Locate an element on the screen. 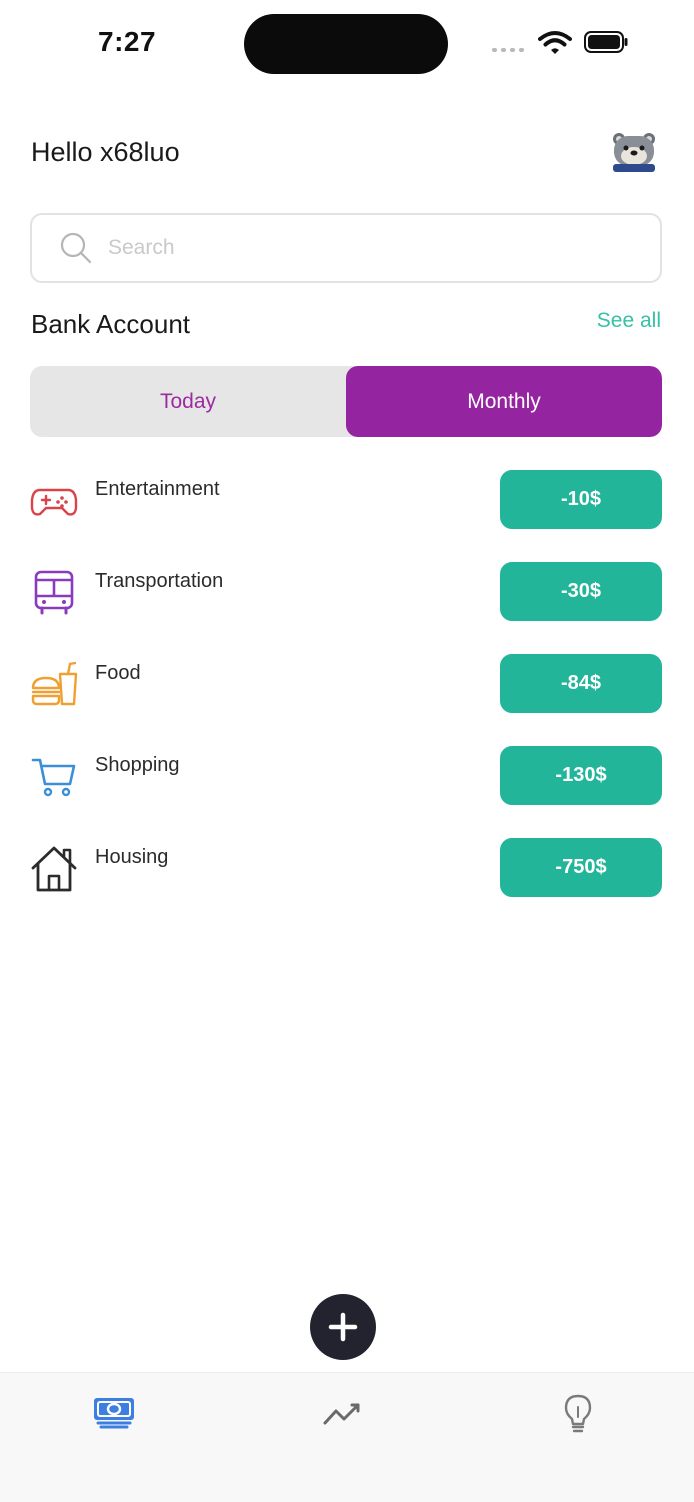 The height and width of the screenshot is (1502, 694). add-transaction-button is located at coordinates (343, 1327).